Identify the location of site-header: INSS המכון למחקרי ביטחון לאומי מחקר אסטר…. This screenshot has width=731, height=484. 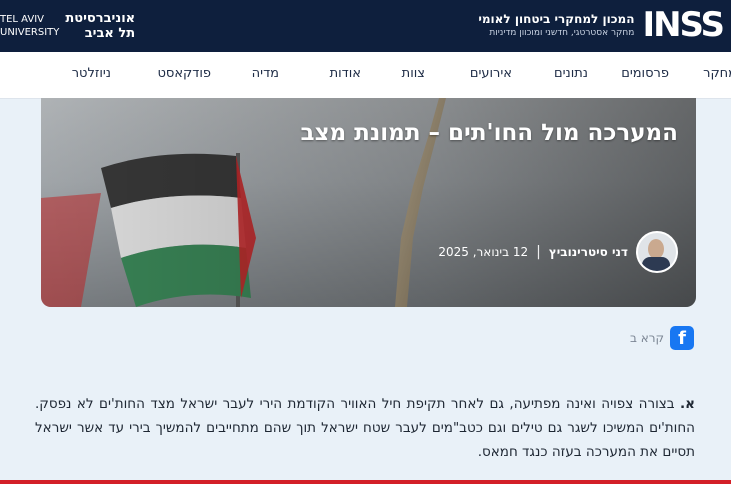
(365, 26).